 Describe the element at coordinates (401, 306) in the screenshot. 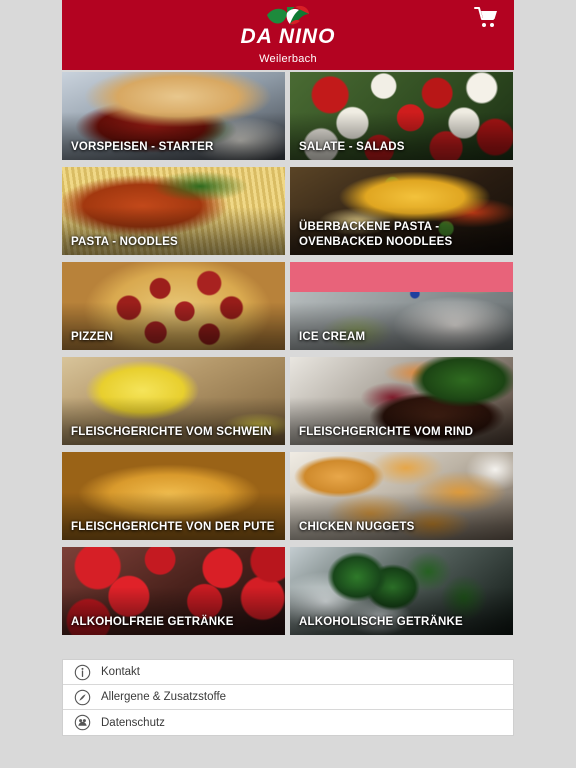

I see `category-tile: ICE CREAM` at that location.